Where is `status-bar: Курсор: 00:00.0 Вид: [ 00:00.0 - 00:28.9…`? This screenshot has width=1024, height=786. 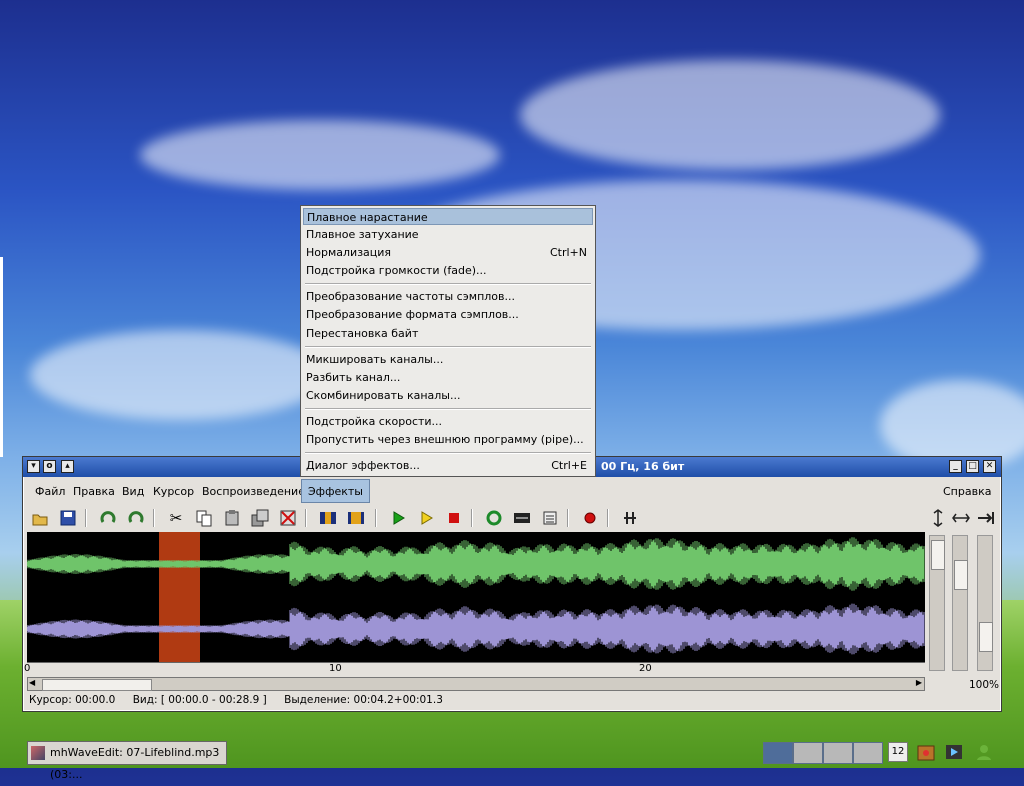
status-bar: Курсор: 00:00.0 Вид: [ 00:00.0 - 00:28.9… is located at coordinates (236, 700).